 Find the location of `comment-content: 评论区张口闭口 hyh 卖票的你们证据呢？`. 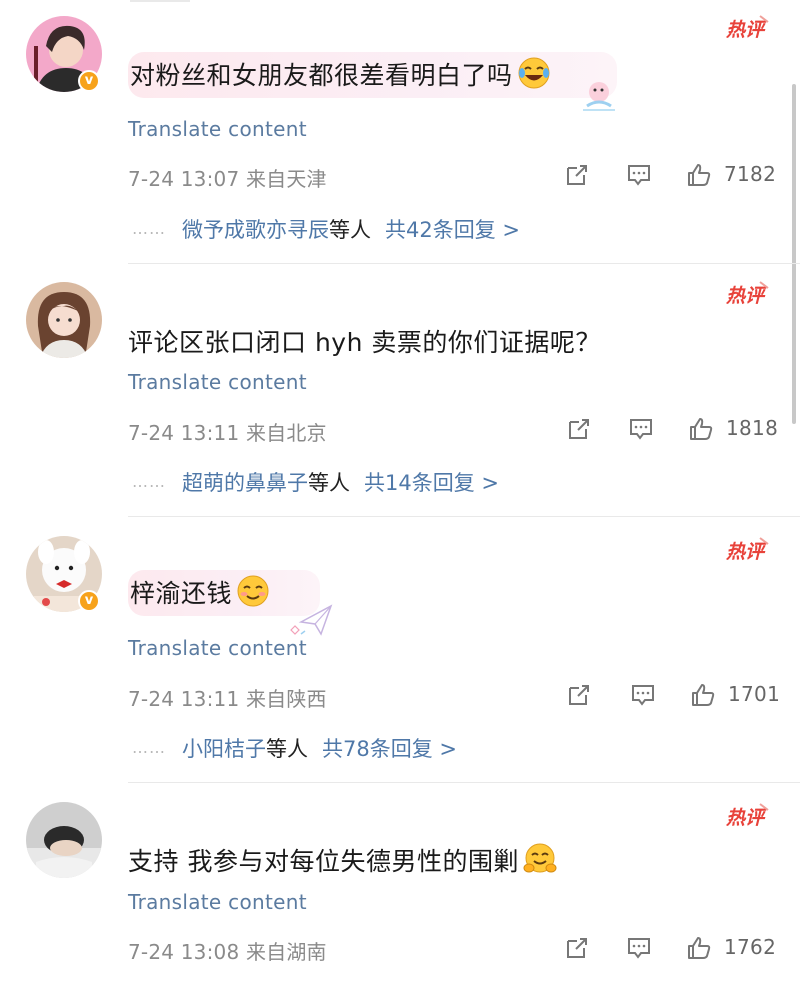

comment-content: 评论区张口闭口 hyh 卖票的你们证据呢？ is located at coordinates (364, 341).